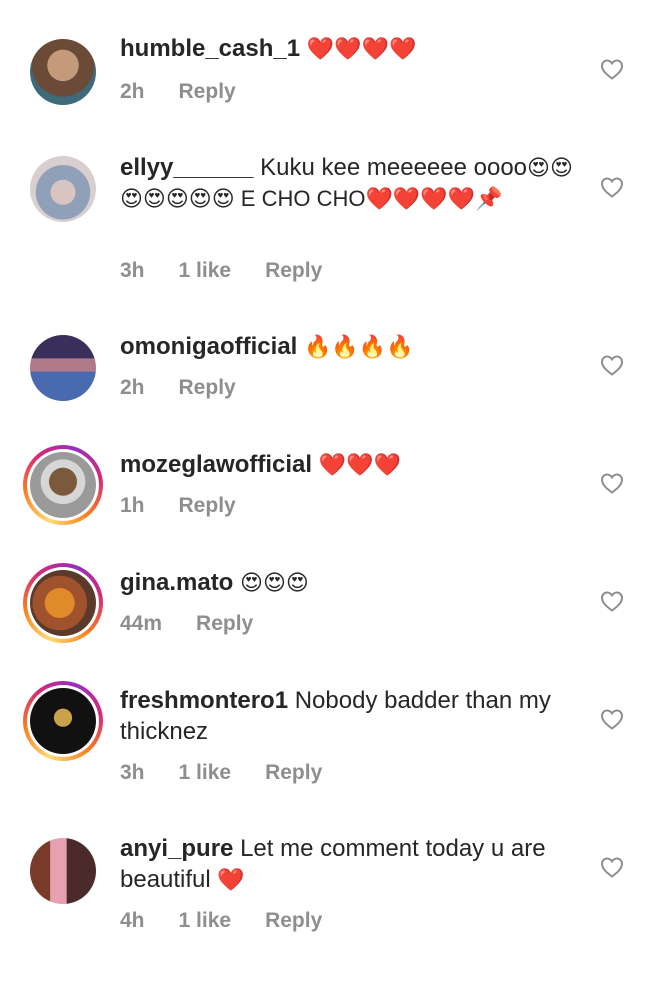 The width and height of the screenshot is (664, 981). Describe the element at coordinates (238, 921) in the screenshot. I see `comment-meta: 4h 1 like Reply` at that location.